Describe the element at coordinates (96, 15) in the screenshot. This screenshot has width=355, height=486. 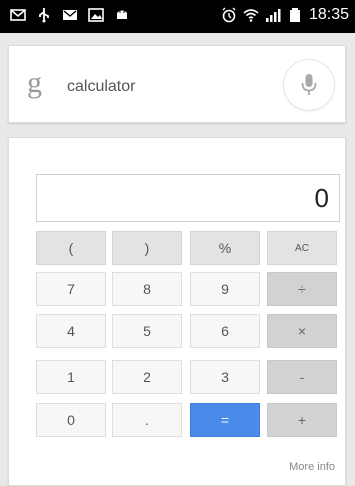
I see `image-icon` at that location.